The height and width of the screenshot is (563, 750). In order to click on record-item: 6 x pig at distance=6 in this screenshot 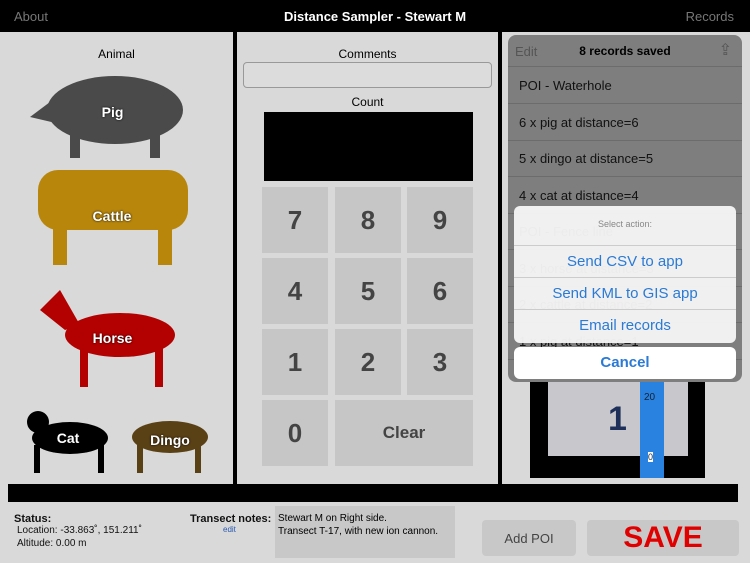, I will do `click(625, 122)`.